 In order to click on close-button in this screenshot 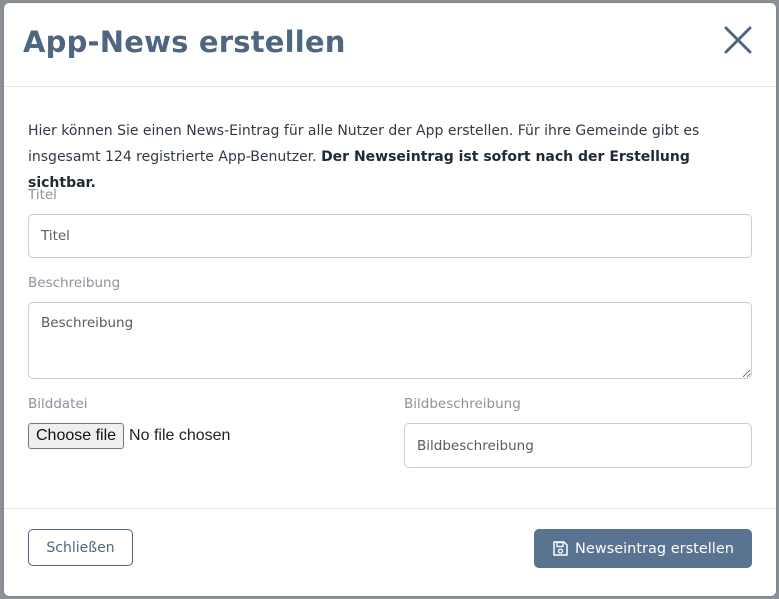, I will do `click(738, 40)`.